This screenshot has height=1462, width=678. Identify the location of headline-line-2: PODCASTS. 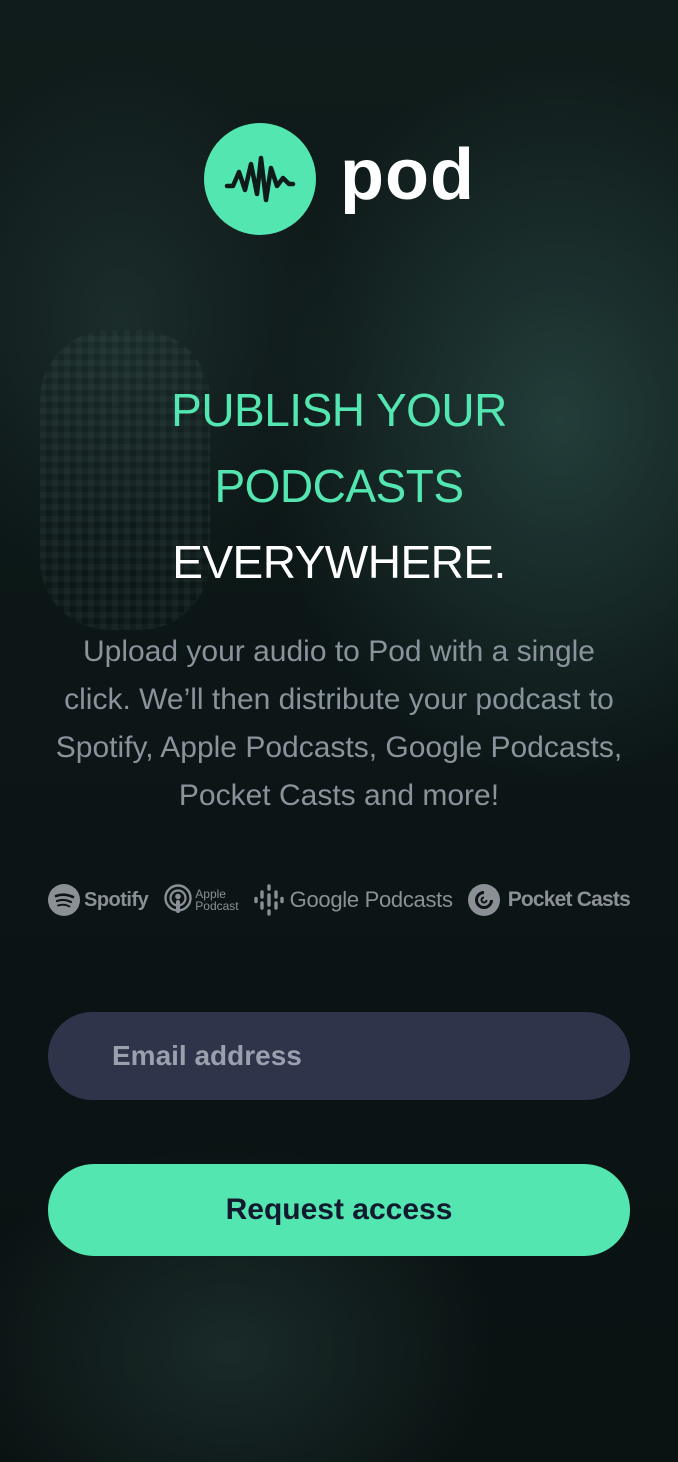
(339, 486).